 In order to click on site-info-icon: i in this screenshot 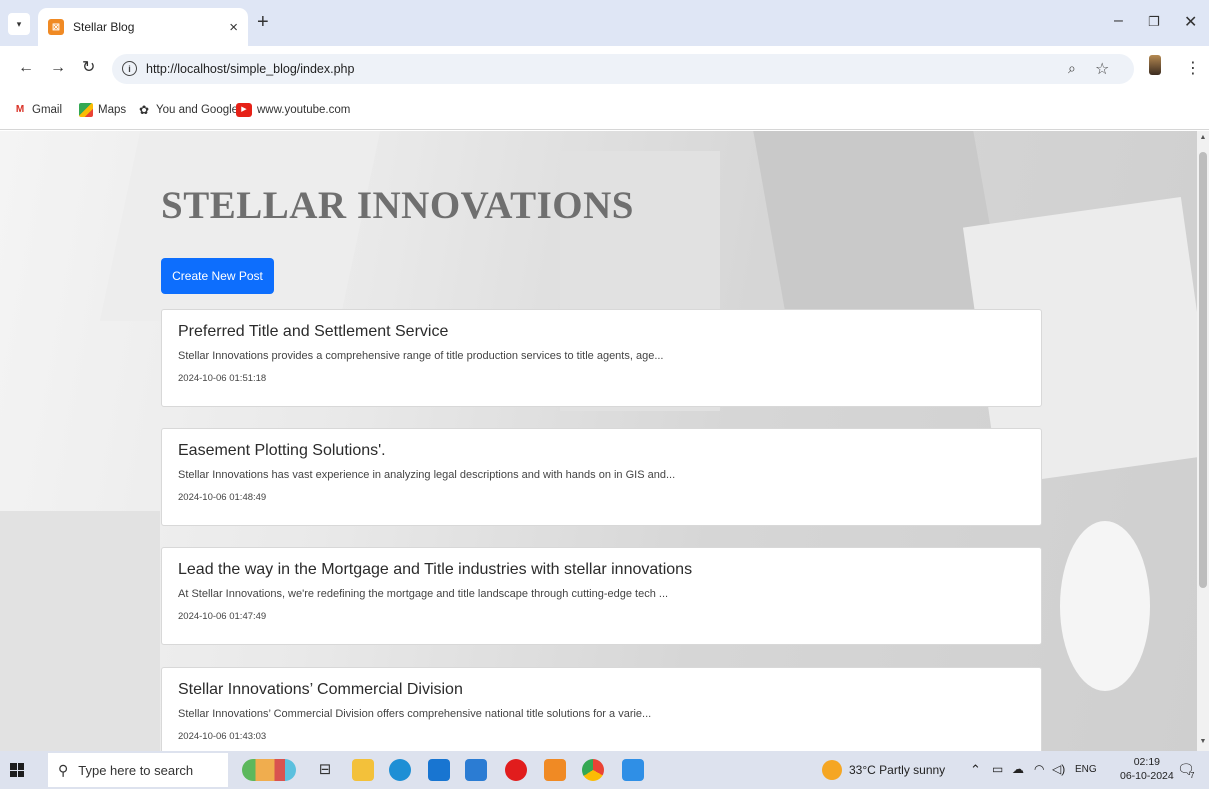, I will do `click(129, 68)`.